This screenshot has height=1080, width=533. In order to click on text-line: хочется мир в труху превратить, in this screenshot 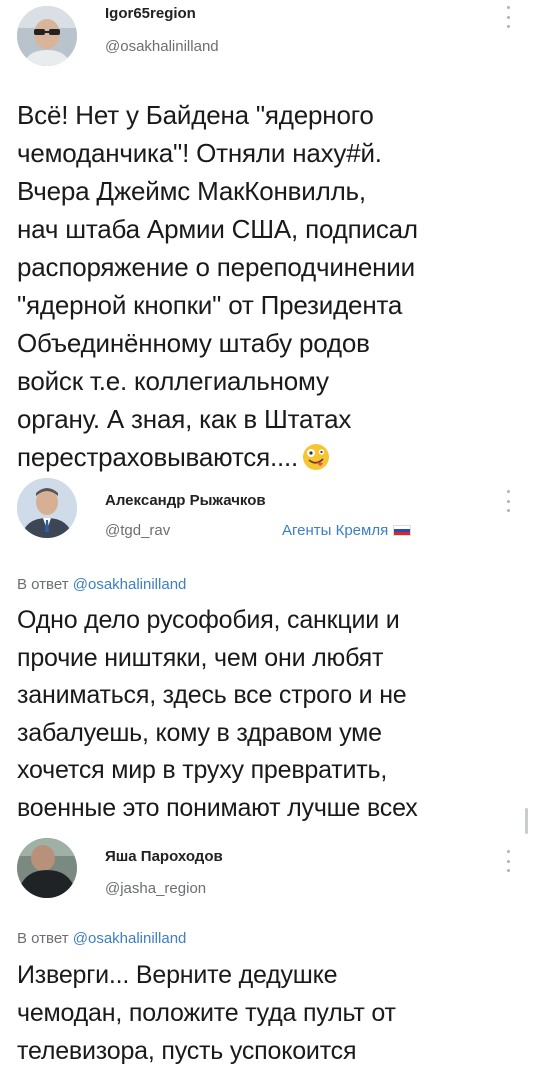, I will do `click(202, 770)`.